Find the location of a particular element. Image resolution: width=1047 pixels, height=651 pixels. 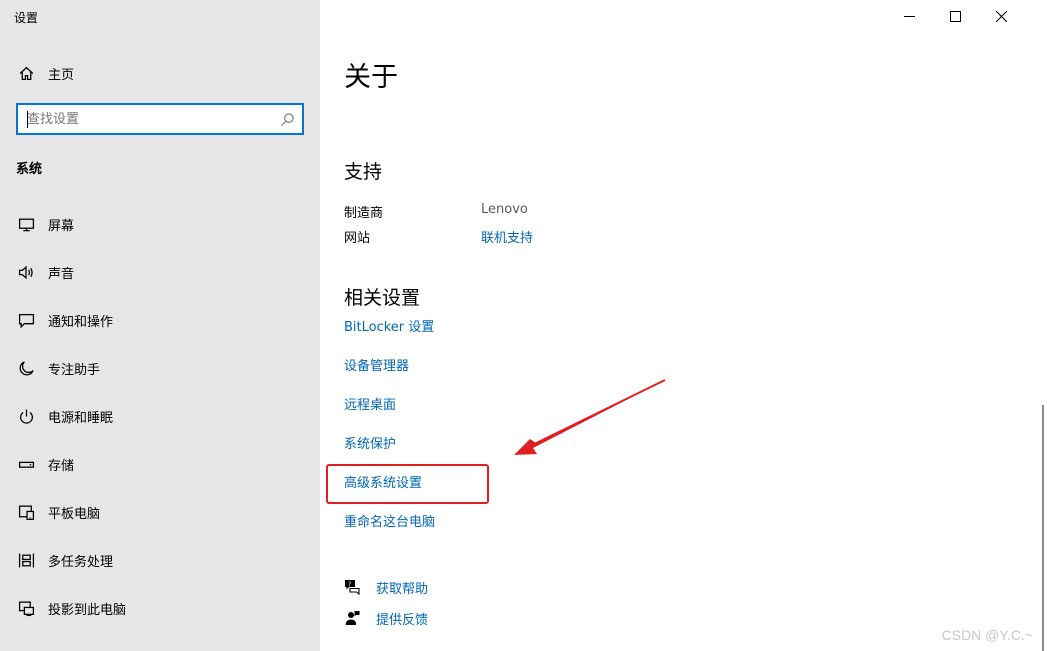

speaker-icon is located at coordinates (26, 272).